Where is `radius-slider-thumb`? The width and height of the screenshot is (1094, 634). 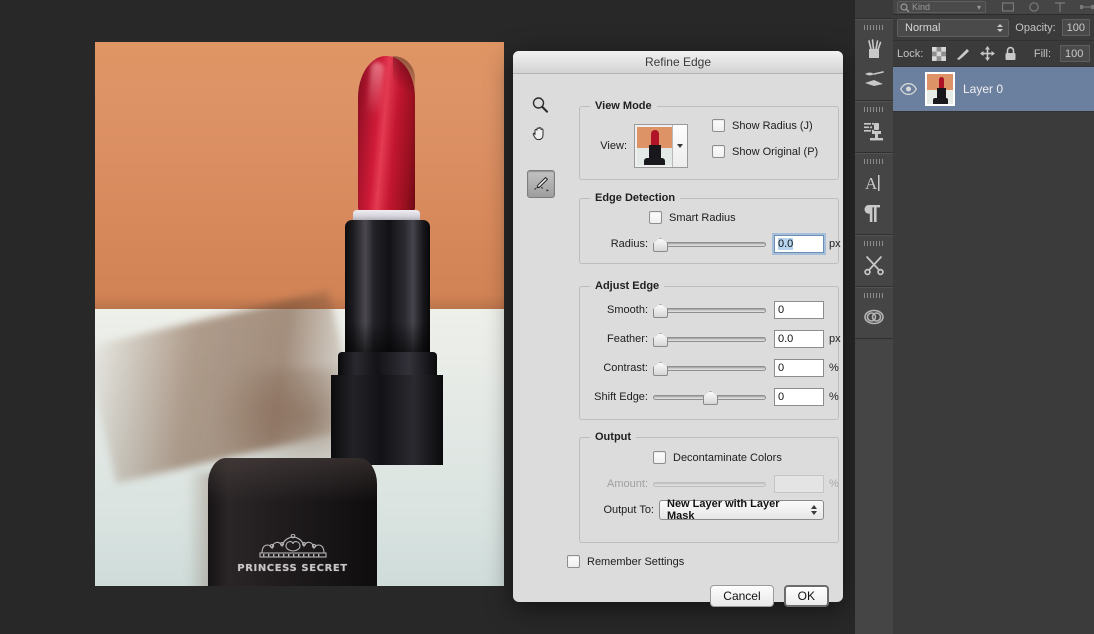
radius-slider-thumb is located at coordinates (660, 245).